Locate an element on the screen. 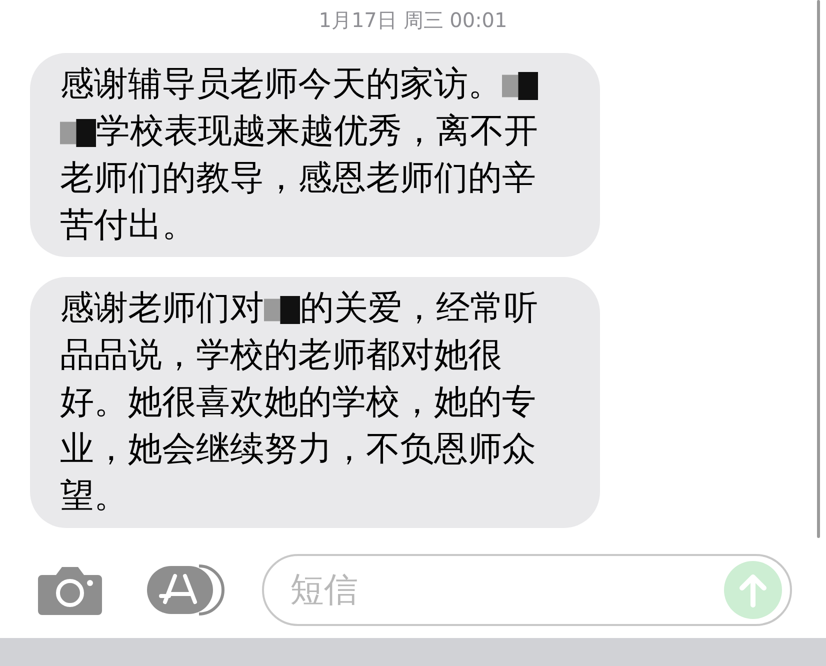 The height and width of the screenshot is (666, 826). message-input: 短信 is located at coordinates (507, 590).